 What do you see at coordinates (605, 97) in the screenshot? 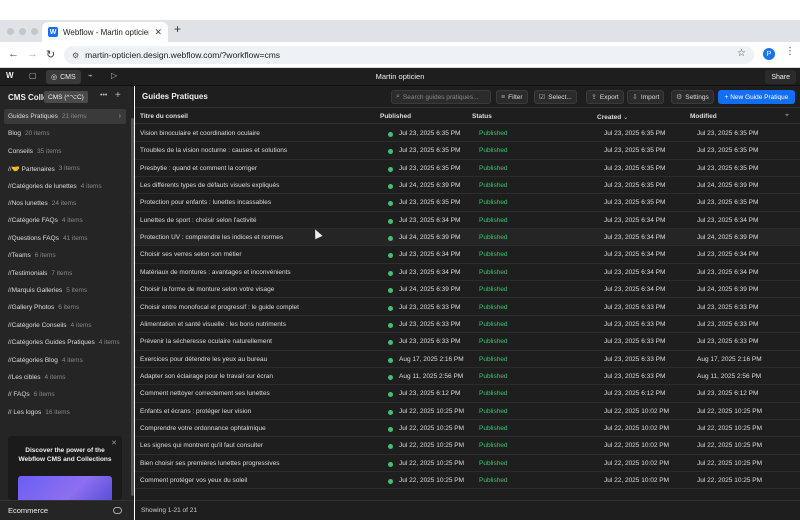
I see `export-button: ⇪ Export` at bounding box center [605, 97].